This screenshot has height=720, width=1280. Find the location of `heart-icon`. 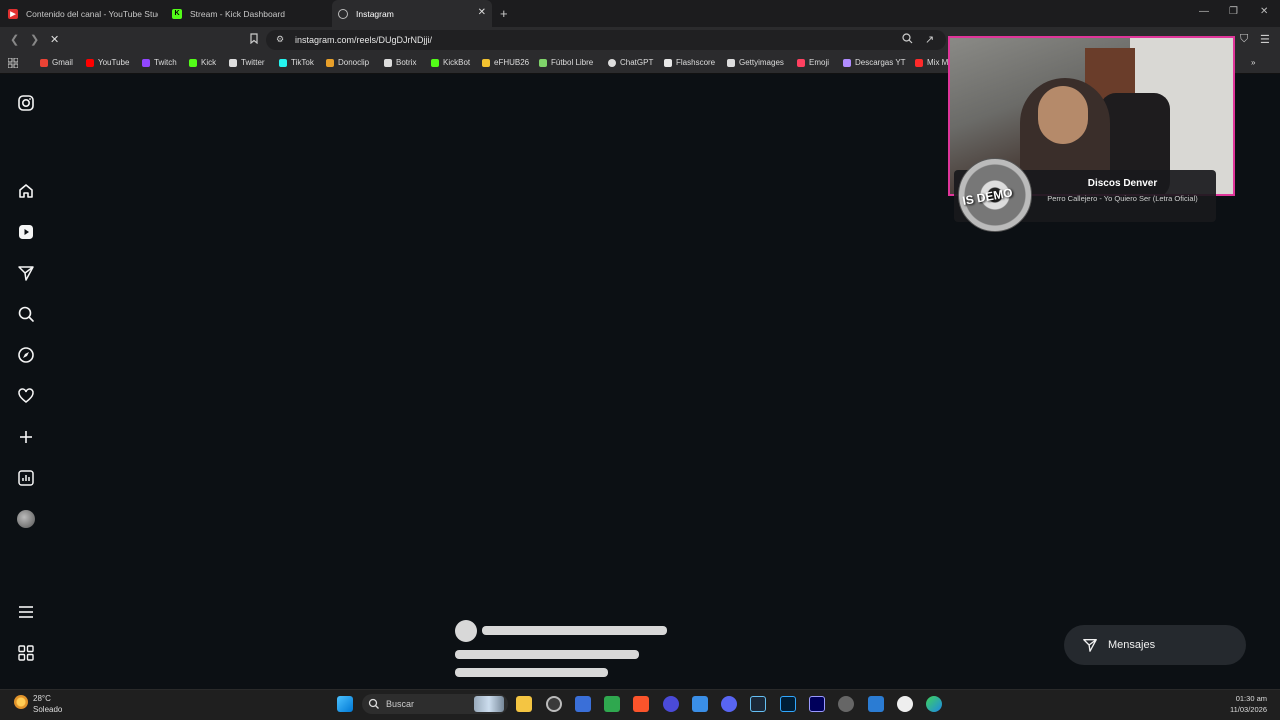

heart-icon is located at coordinates (26, 396).